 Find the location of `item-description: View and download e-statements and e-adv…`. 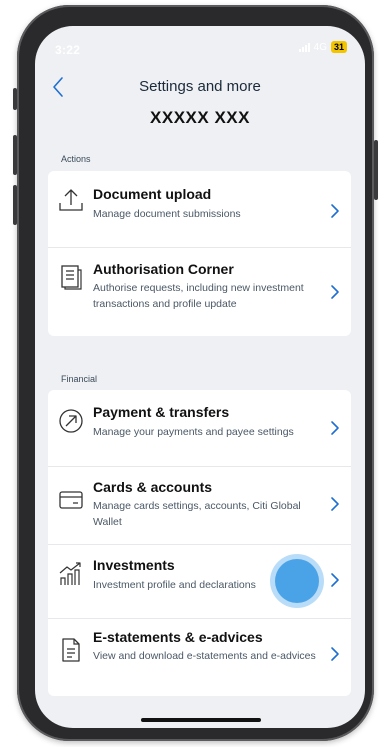

item-description: View and download e-statements and e-adv… is located at coordinates (204, 656).